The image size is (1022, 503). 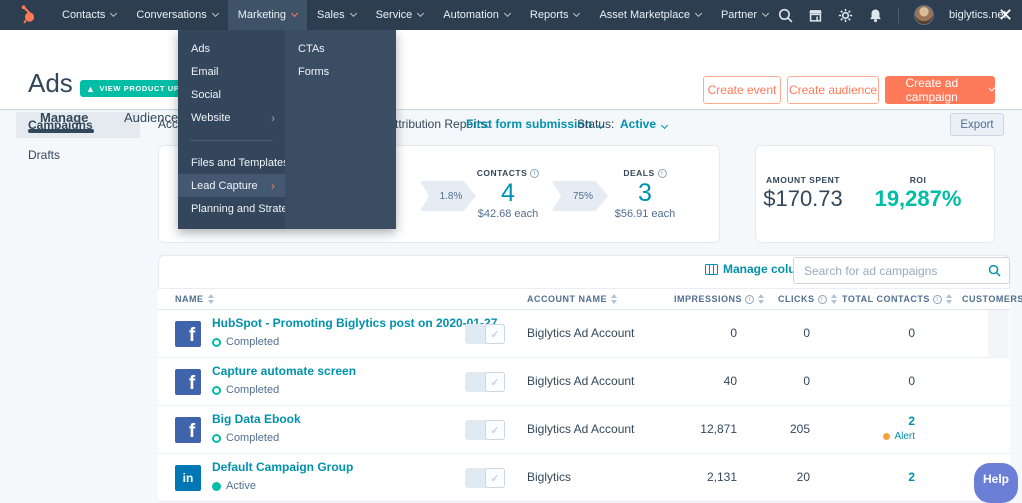 What do you see at coordinates (340, 71) in the screenshot?
I see `submenu-item-forms: Forms` at bounding box center [340, 71].